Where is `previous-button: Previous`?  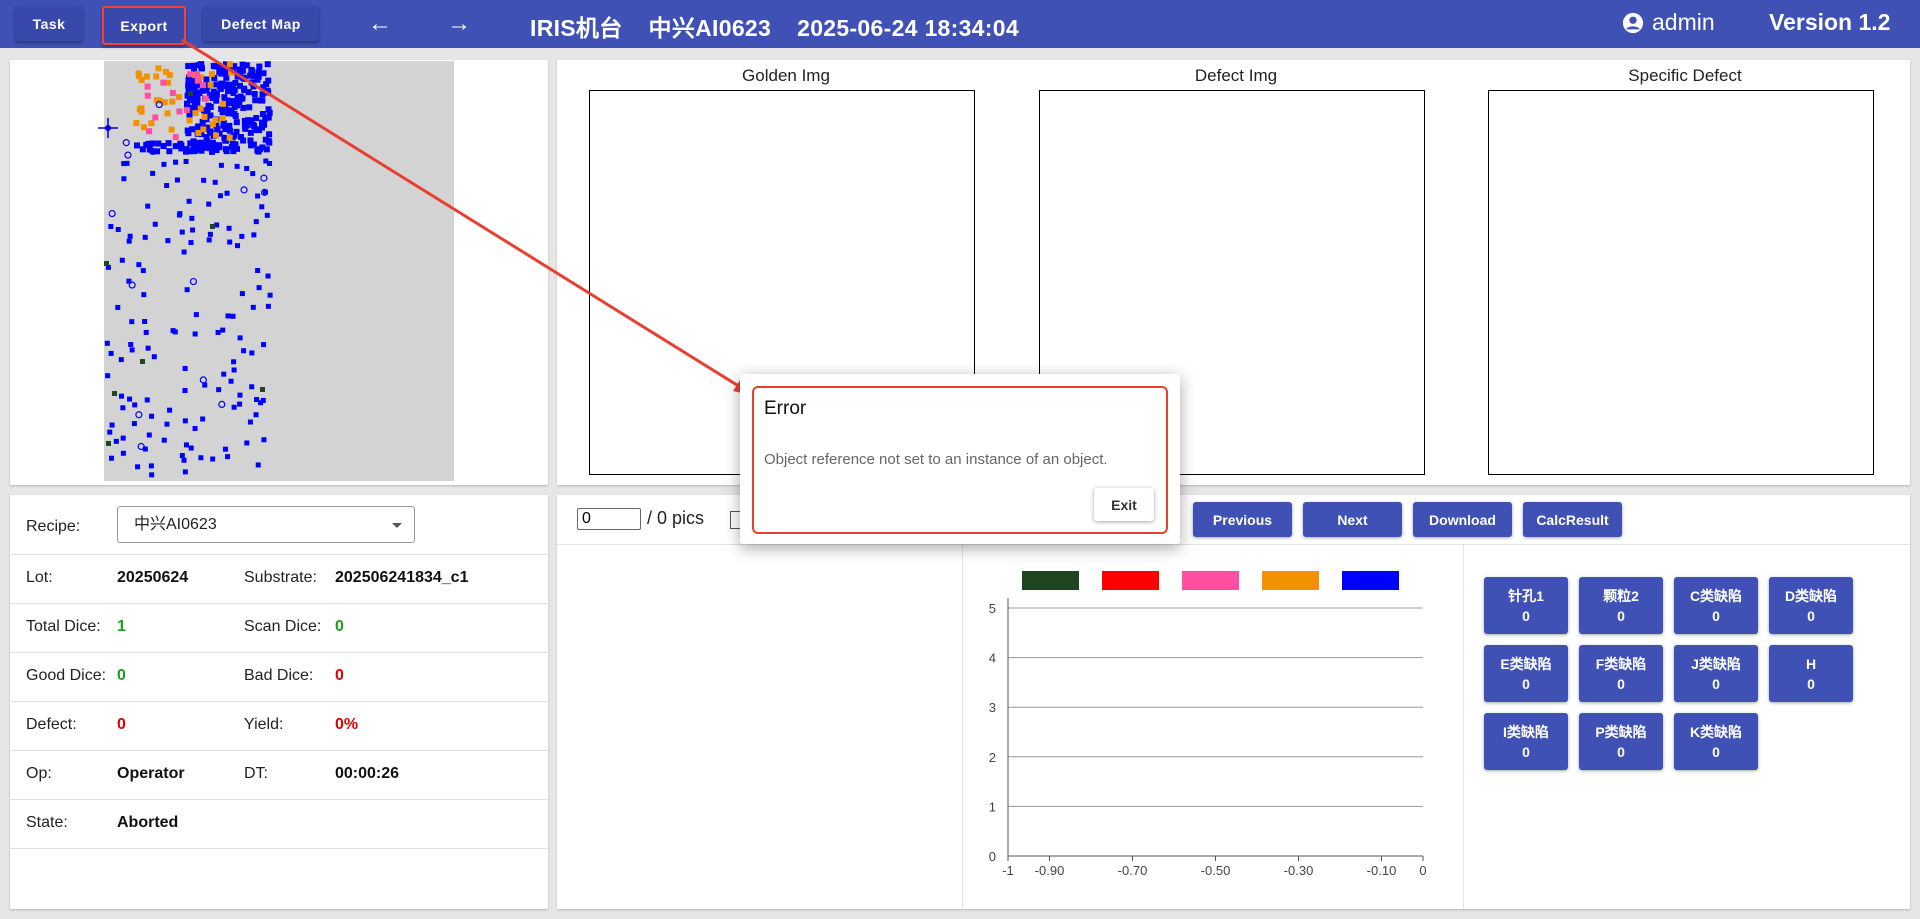 previous-button: Previous is located at coordinates (1242, 519).